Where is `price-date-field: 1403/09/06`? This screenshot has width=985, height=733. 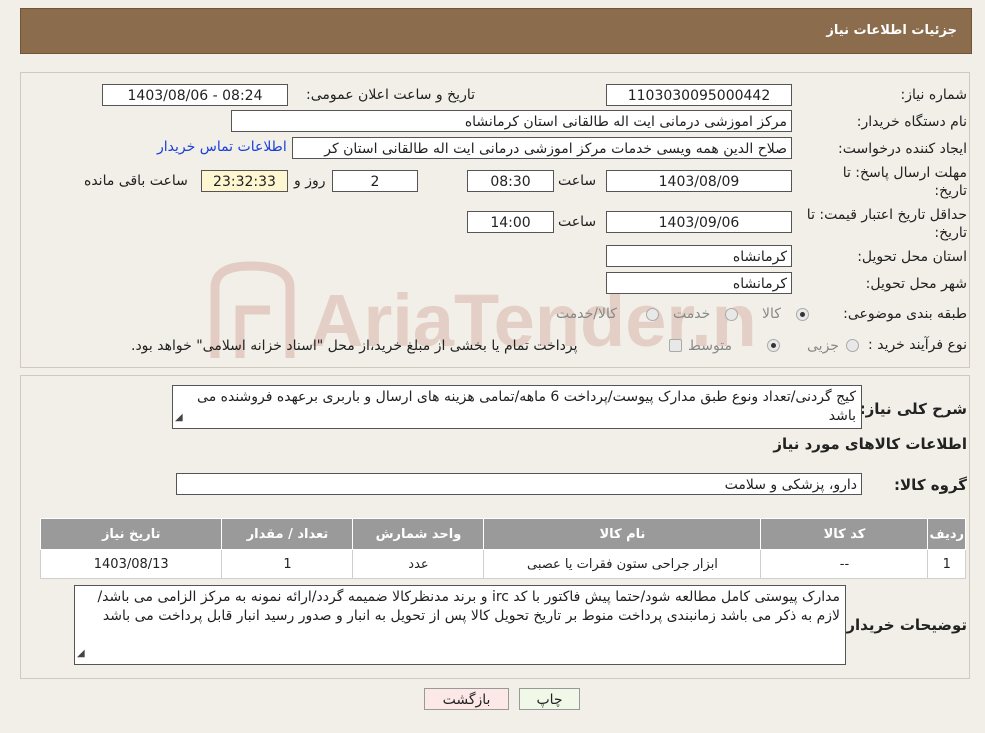 price-date-field: 1403/09/06 is located at coordinates (699, 222).